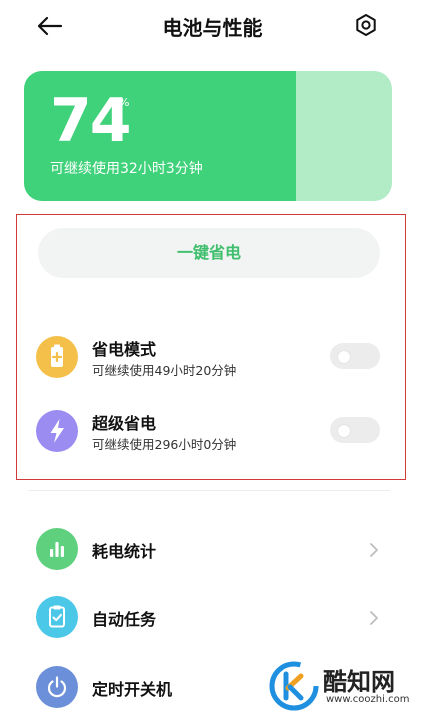 This screenshot has height=717, width=425. What do you see at coordinates (294, 686) in the screenshot?
I see `watermark-logo` at bounding box center [294, 686].